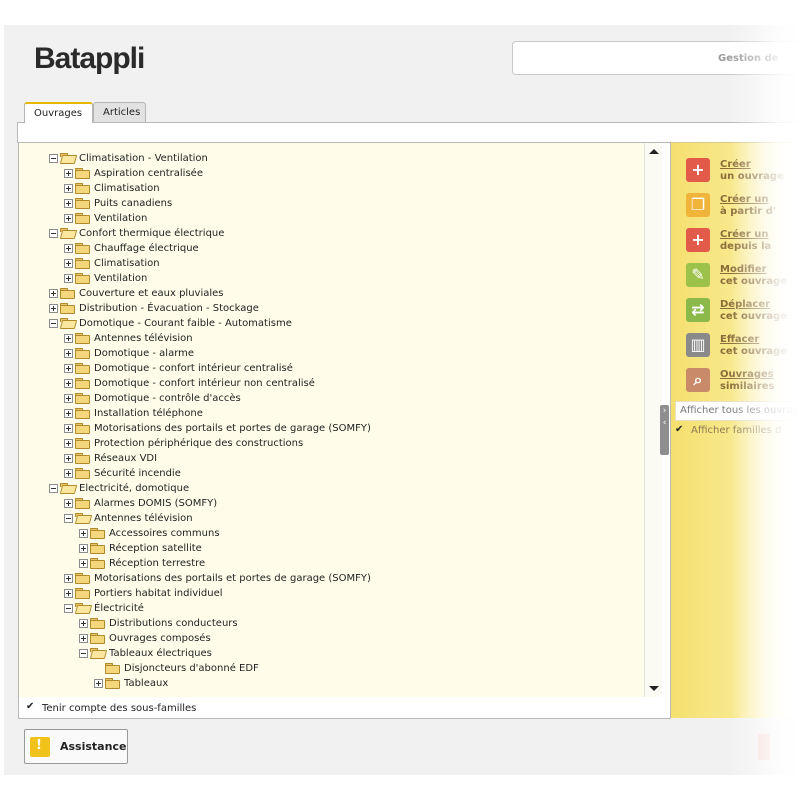 The height and width of the screenshot is (800, 800). I want to click on tree-footer: Tenir compte des sous-familles, so click(340, 708).